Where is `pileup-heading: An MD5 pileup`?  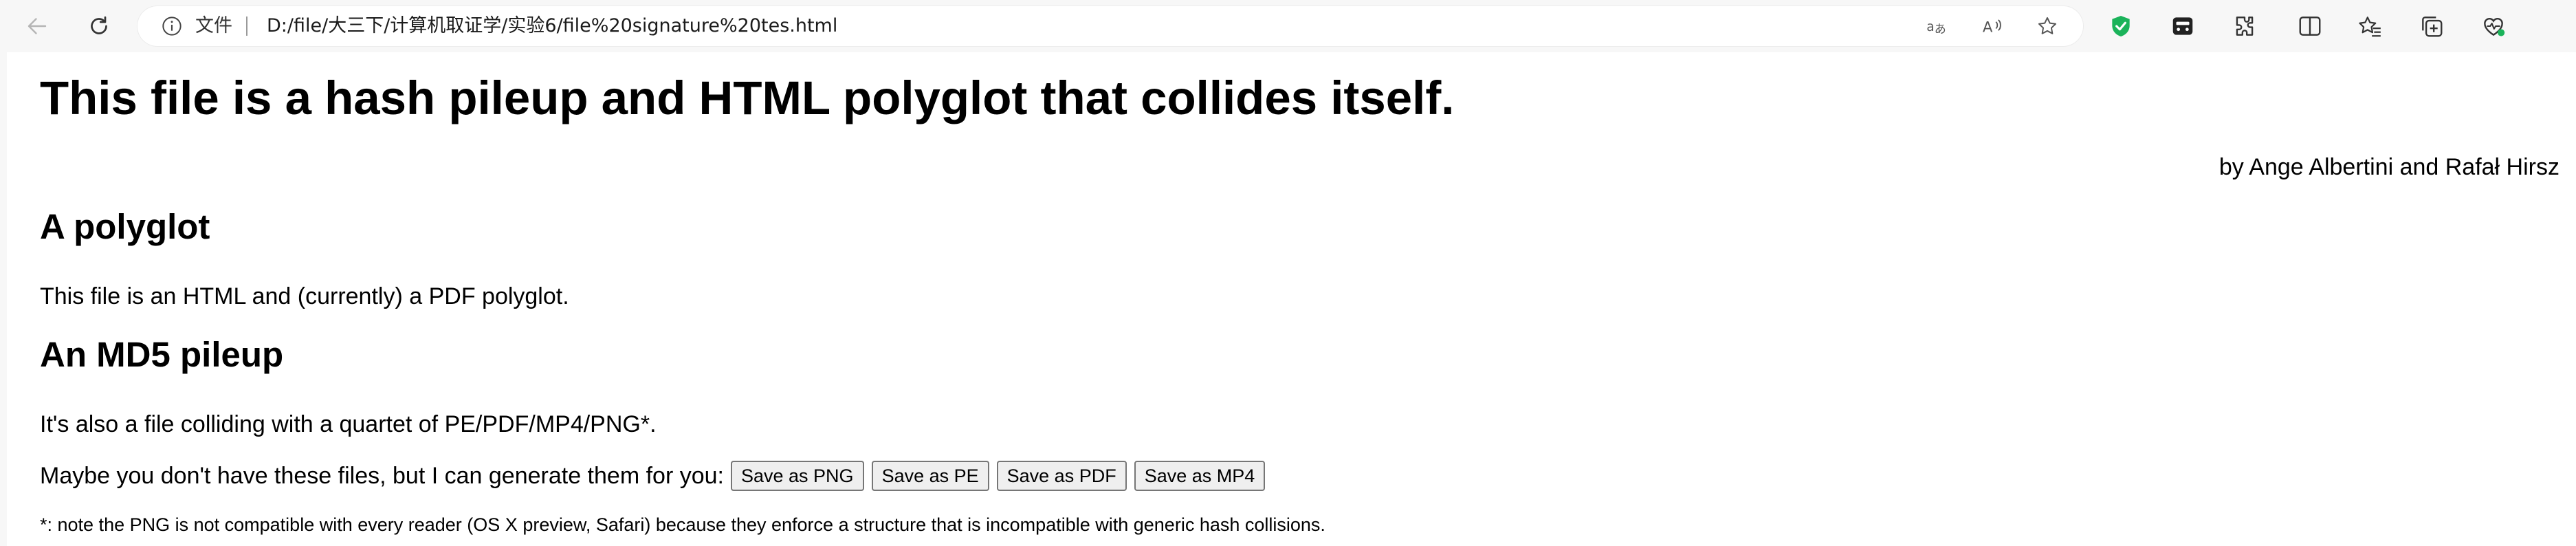
pileup-heading: An MD5 pileup is located at coordinates (162, 354).